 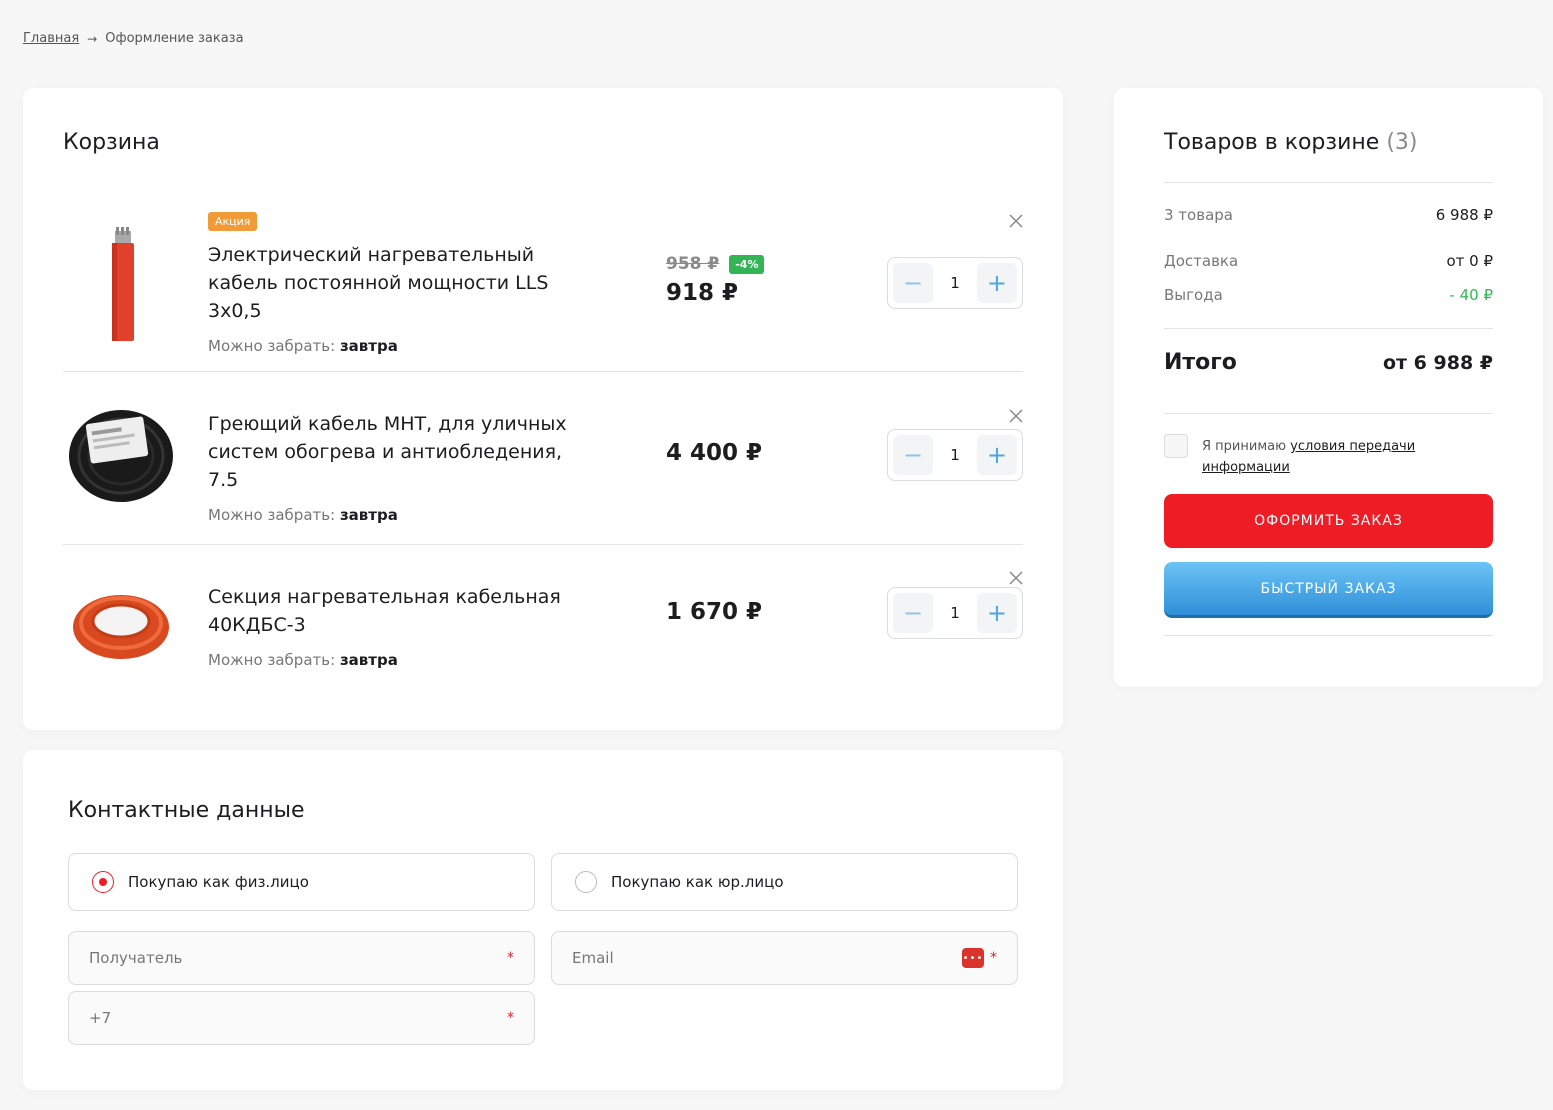 I want to click on individual-label: Покупаю как физ.лицо, so click(x=218, y=882).